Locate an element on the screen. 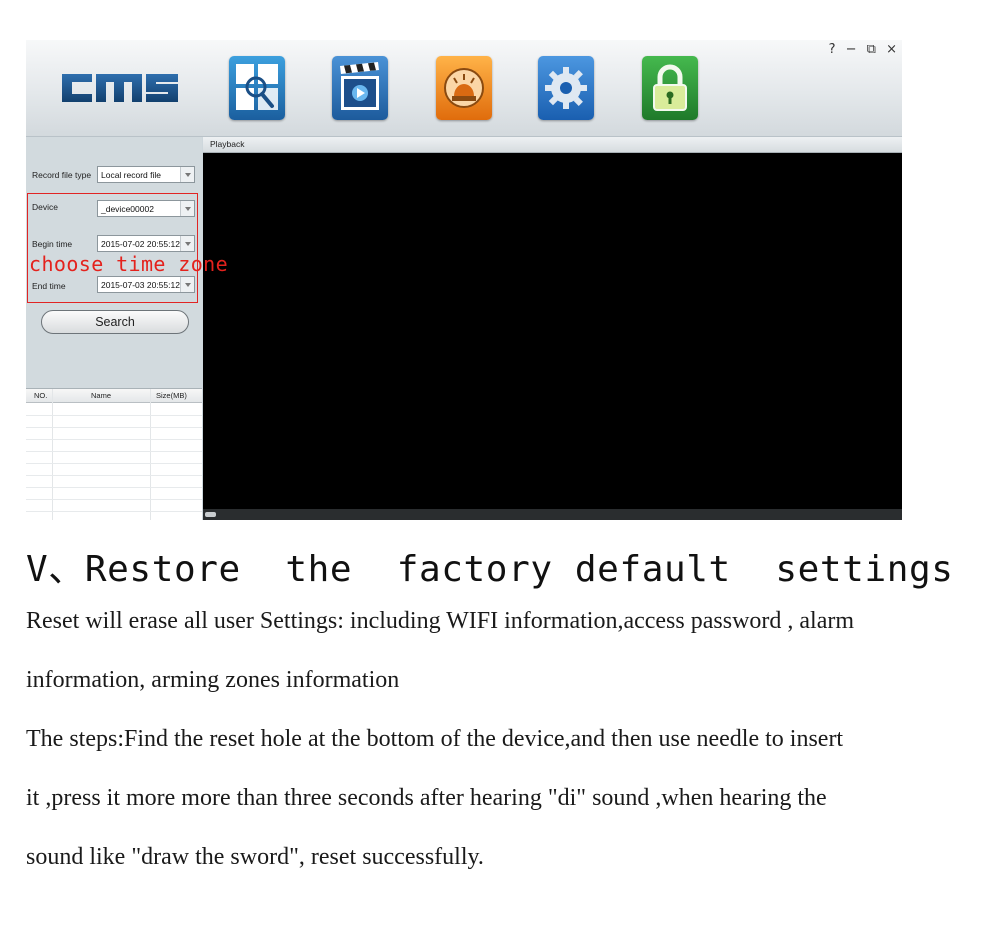 Image resolution: width=1000 pixels, height=938 pixels. column-header-no: NO. is located at coordinates (40, 395).